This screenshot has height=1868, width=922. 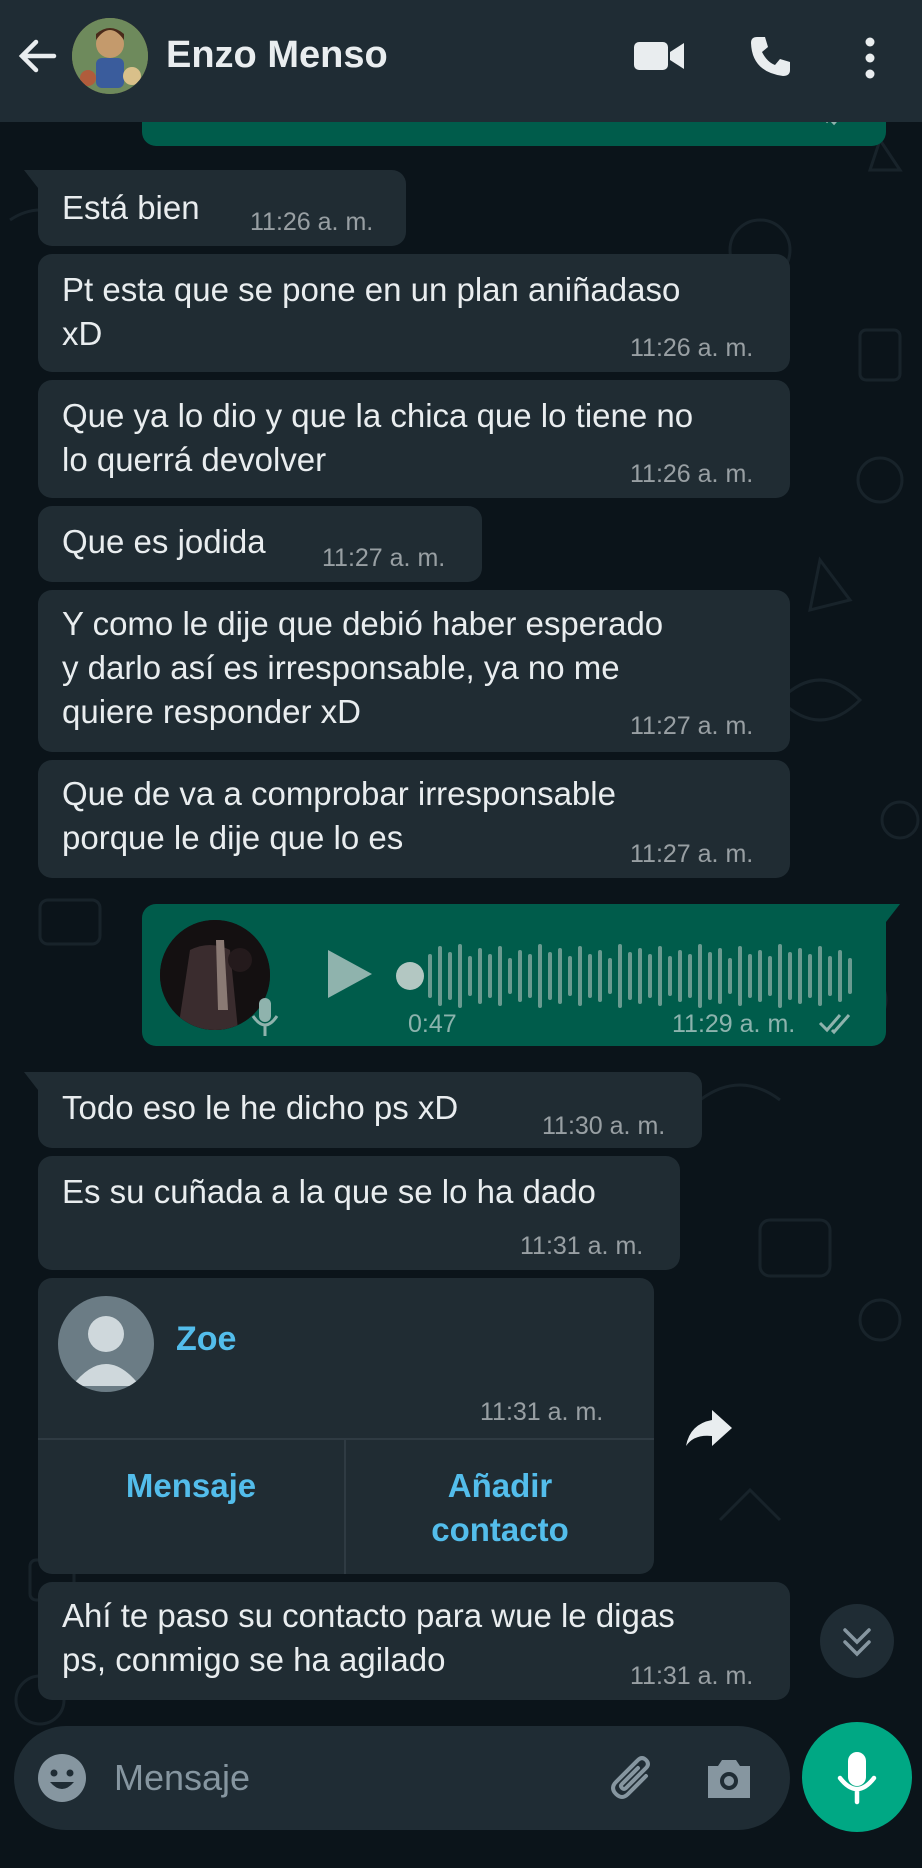 I want to click on message-text: Que es jodida, so click(x=164, y=541).